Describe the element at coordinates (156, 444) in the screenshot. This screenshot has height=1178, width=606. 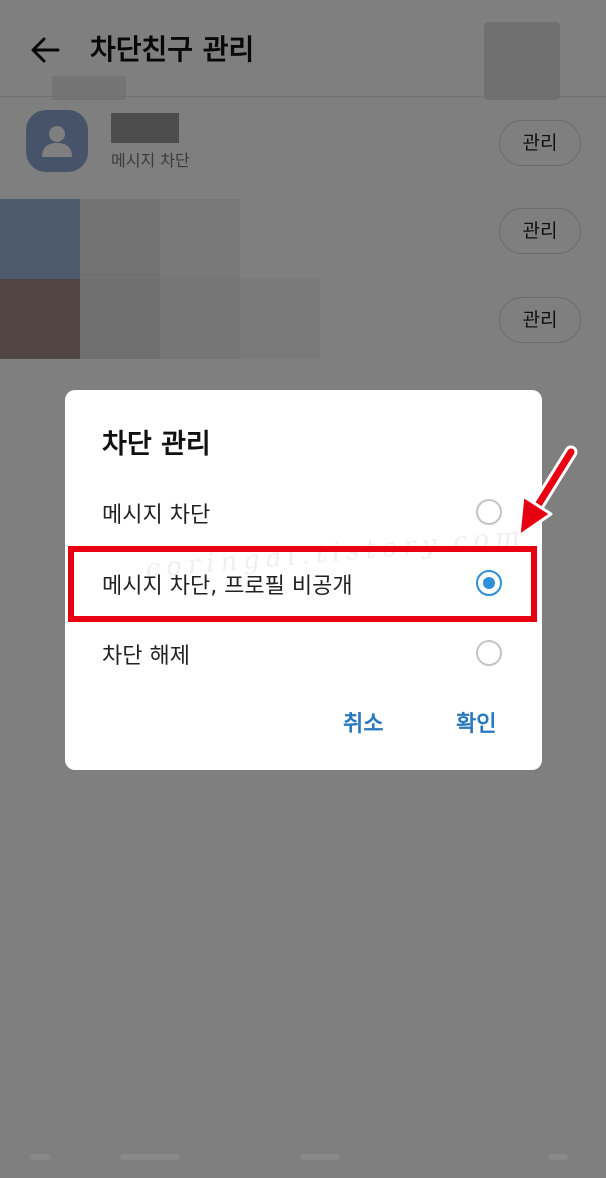
I see `dialog-title: 차단 관리` at that location.